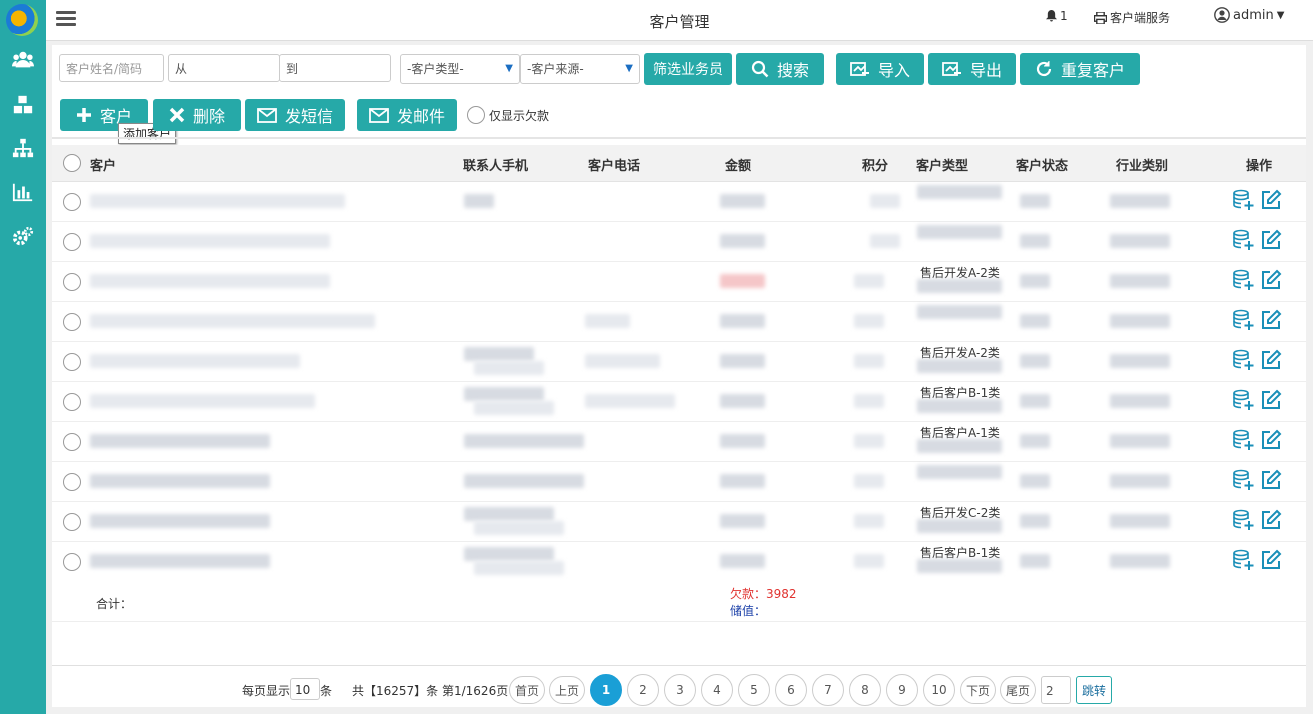  I want to click on caret-down-icon: ▼, so click(1280, 15).